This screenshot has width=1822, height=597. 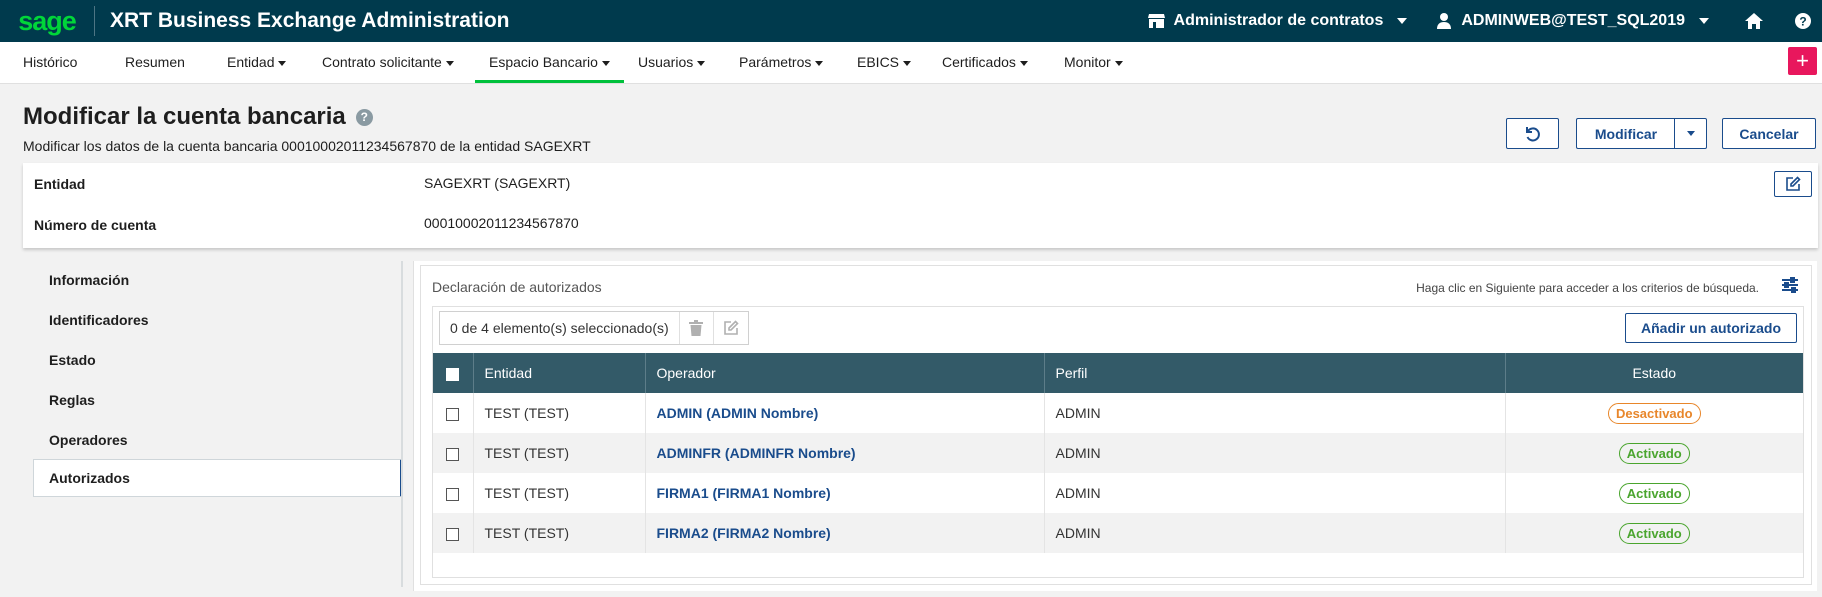 I want to click on menu-label: Certificados, so click(x=979, y=62).